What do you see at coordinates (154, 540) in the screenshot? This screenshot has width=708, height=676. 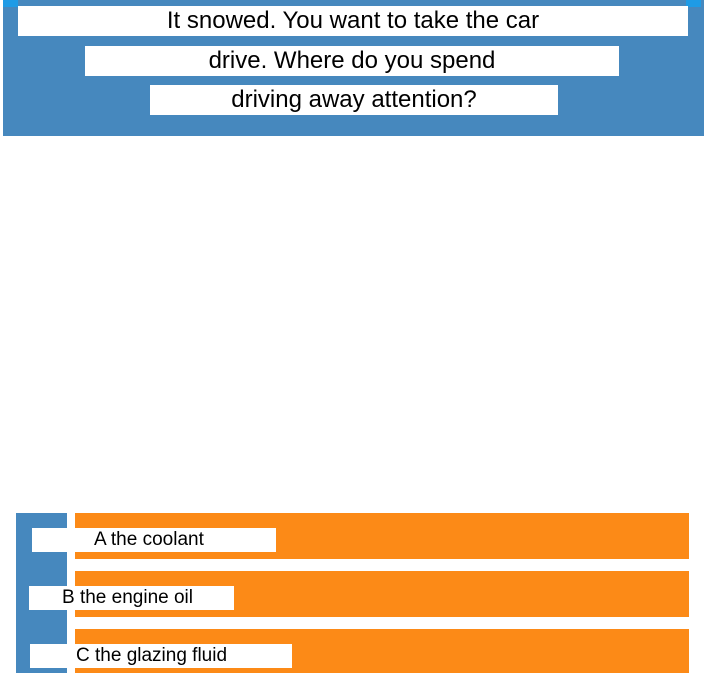 I see `option-a-label: A the coolant` at bounding box center [154, 540].